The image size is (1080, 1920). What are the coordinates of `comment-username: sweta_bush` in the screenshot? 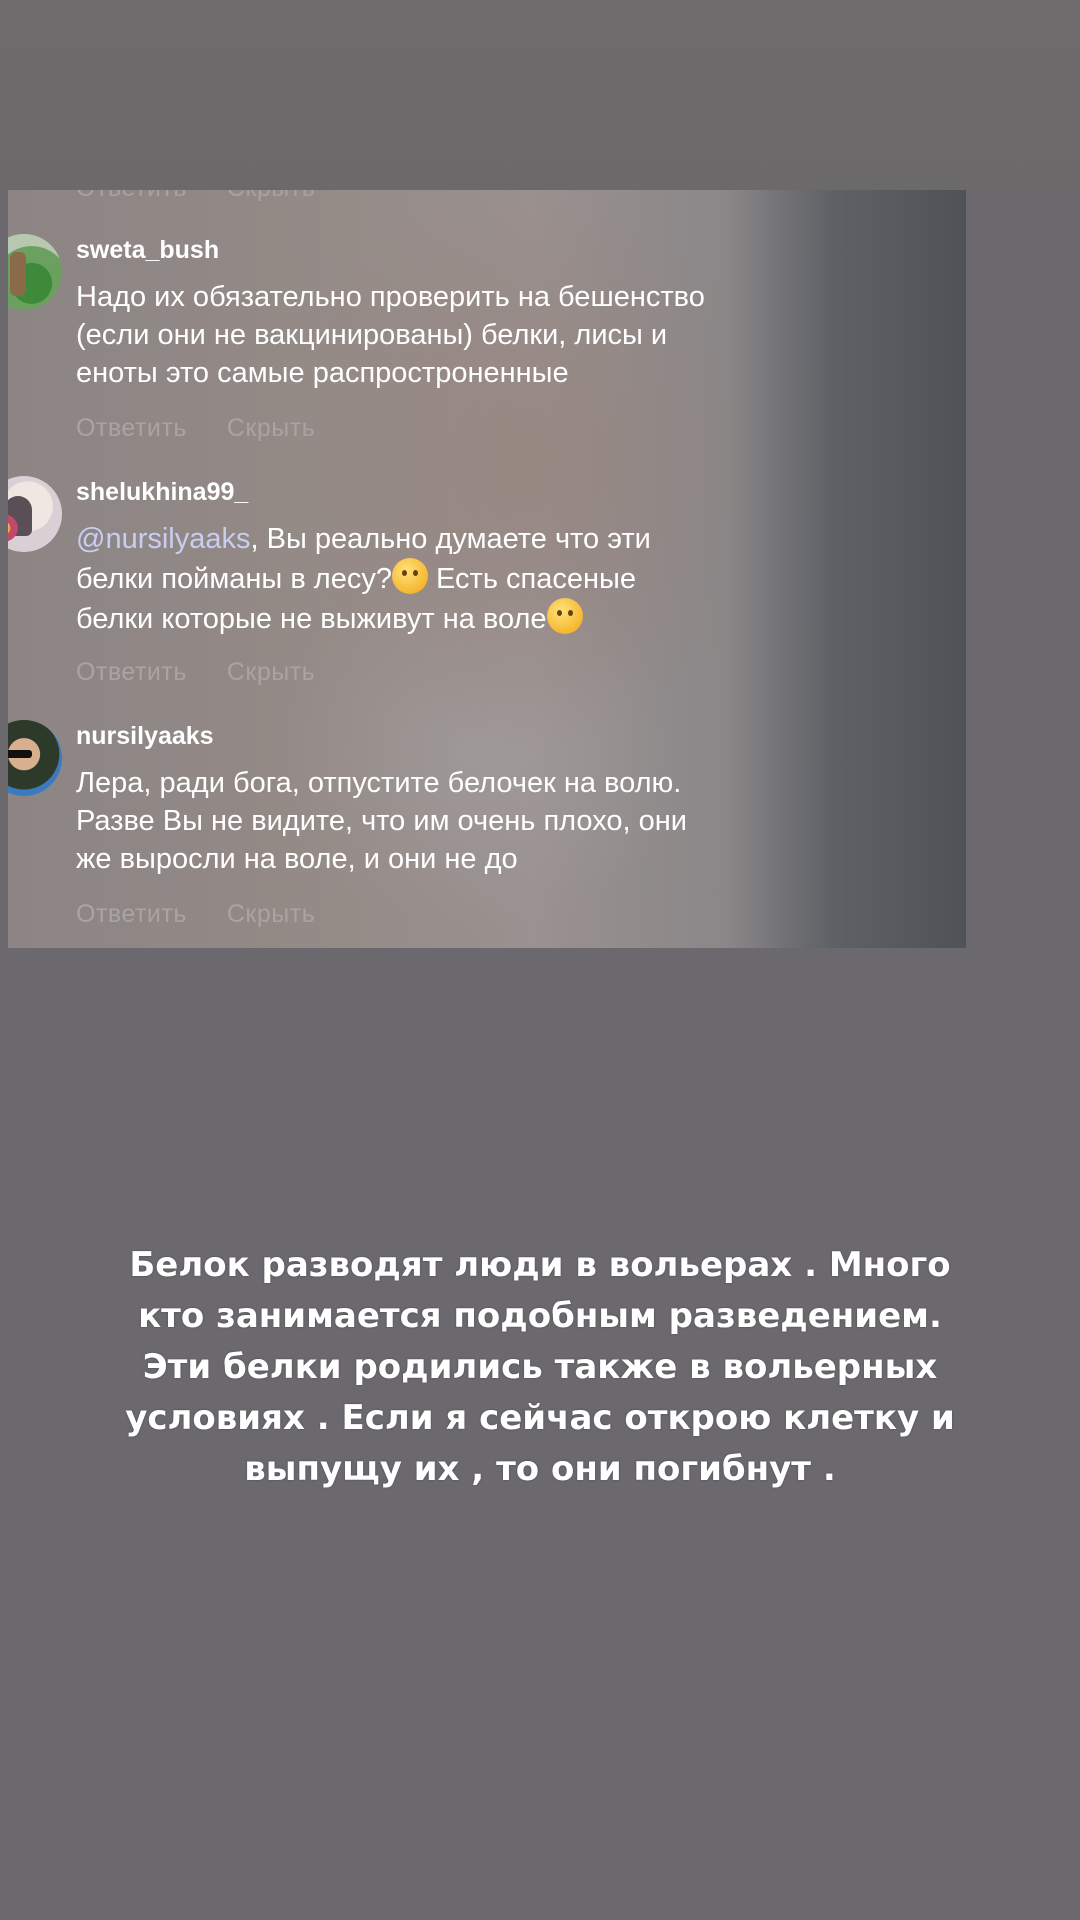 It's located at (147, 250).